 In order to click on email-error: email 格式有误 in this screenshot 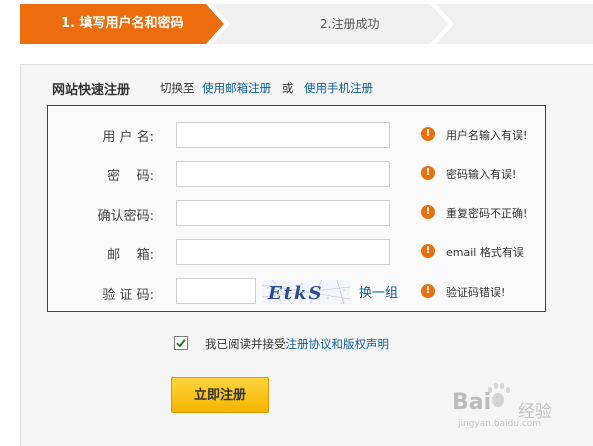, I will do `click(485, 252)`.